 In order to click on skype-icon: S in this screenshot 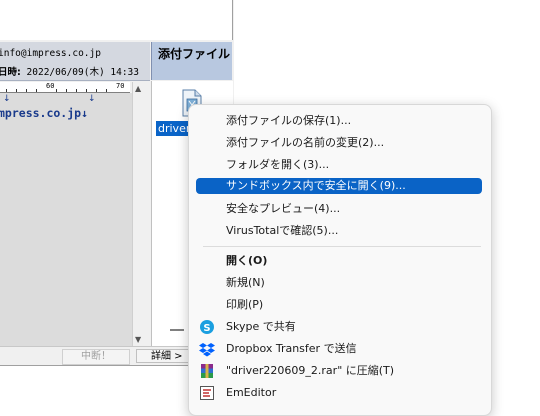, I will do `click(207, 327)`.